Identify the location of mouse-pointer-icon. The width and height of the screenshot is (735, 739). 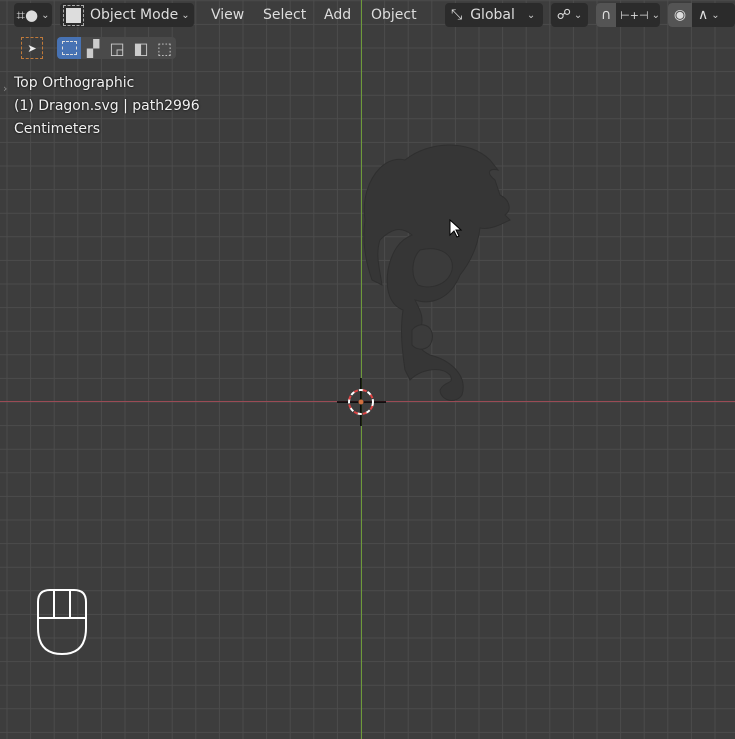
(456, 228).